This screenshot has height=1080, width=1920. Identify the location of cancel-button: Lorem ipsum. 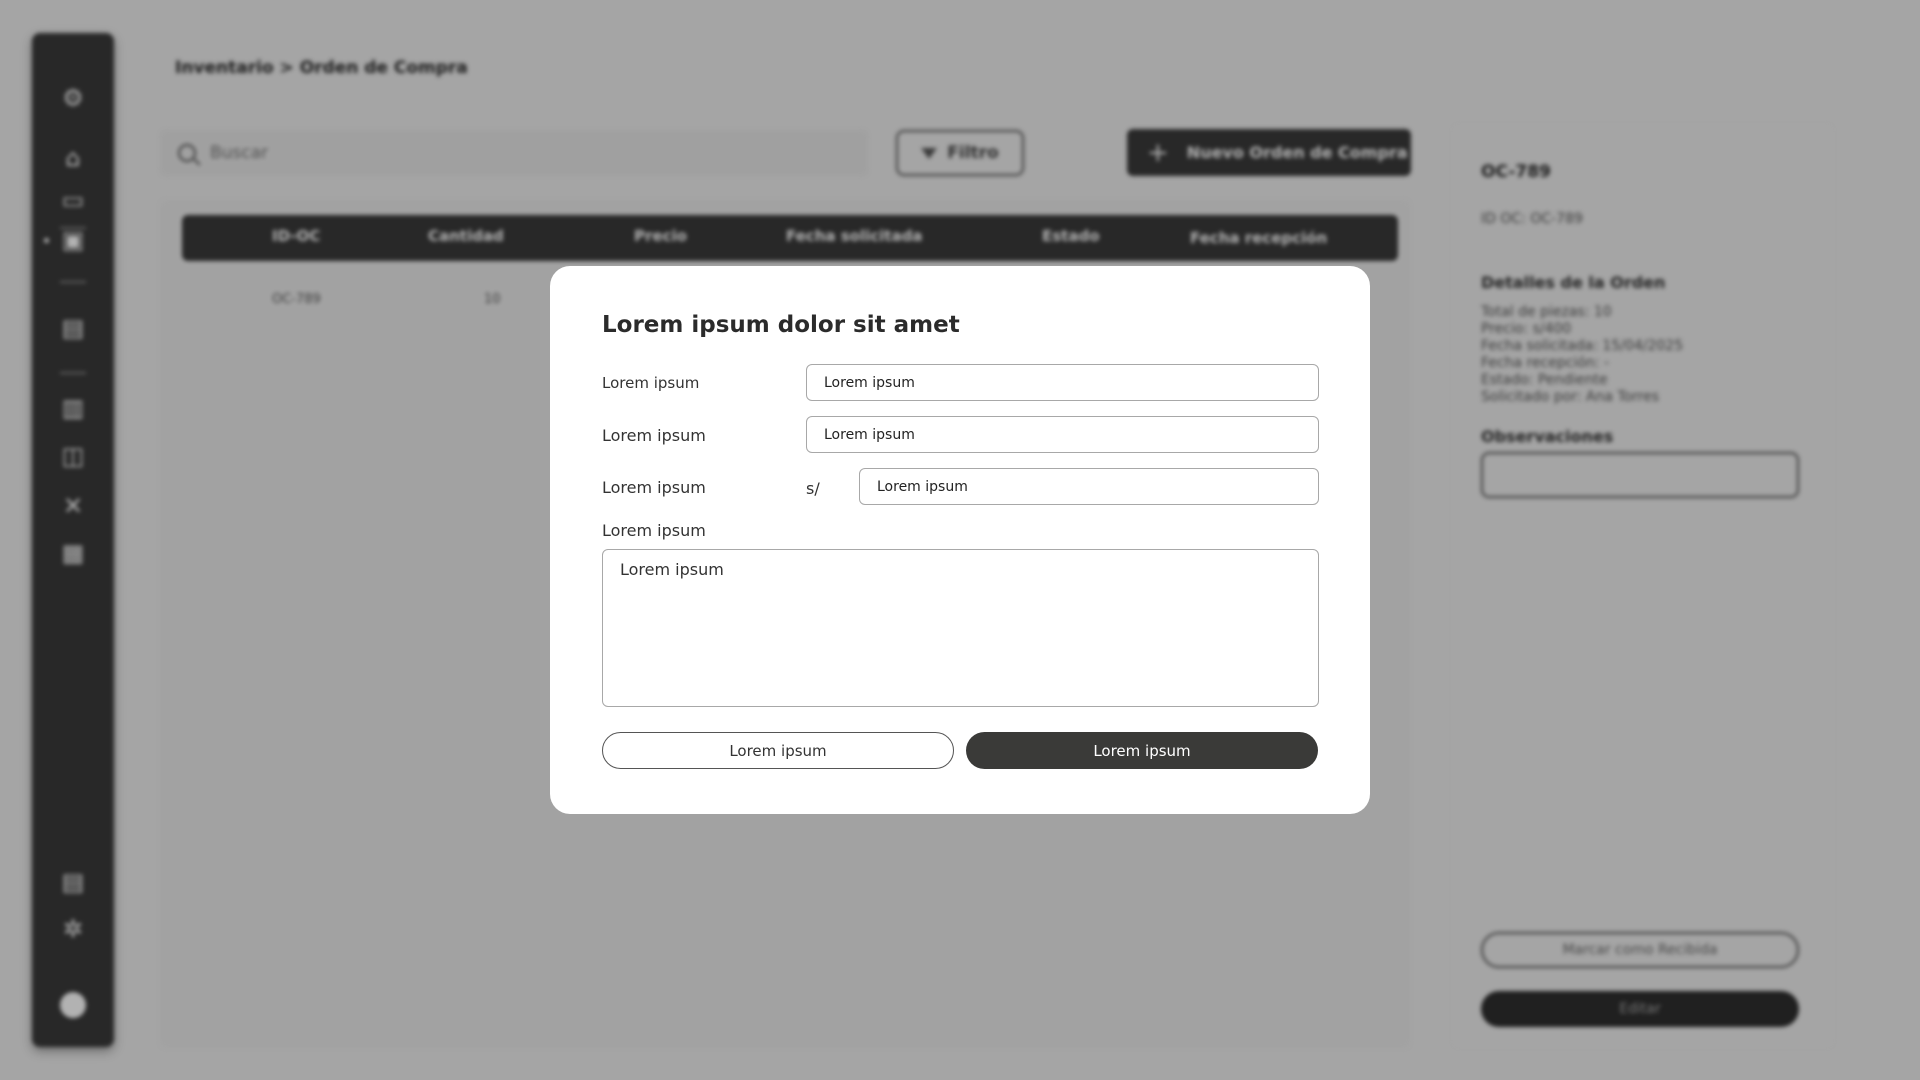
(778, 750).